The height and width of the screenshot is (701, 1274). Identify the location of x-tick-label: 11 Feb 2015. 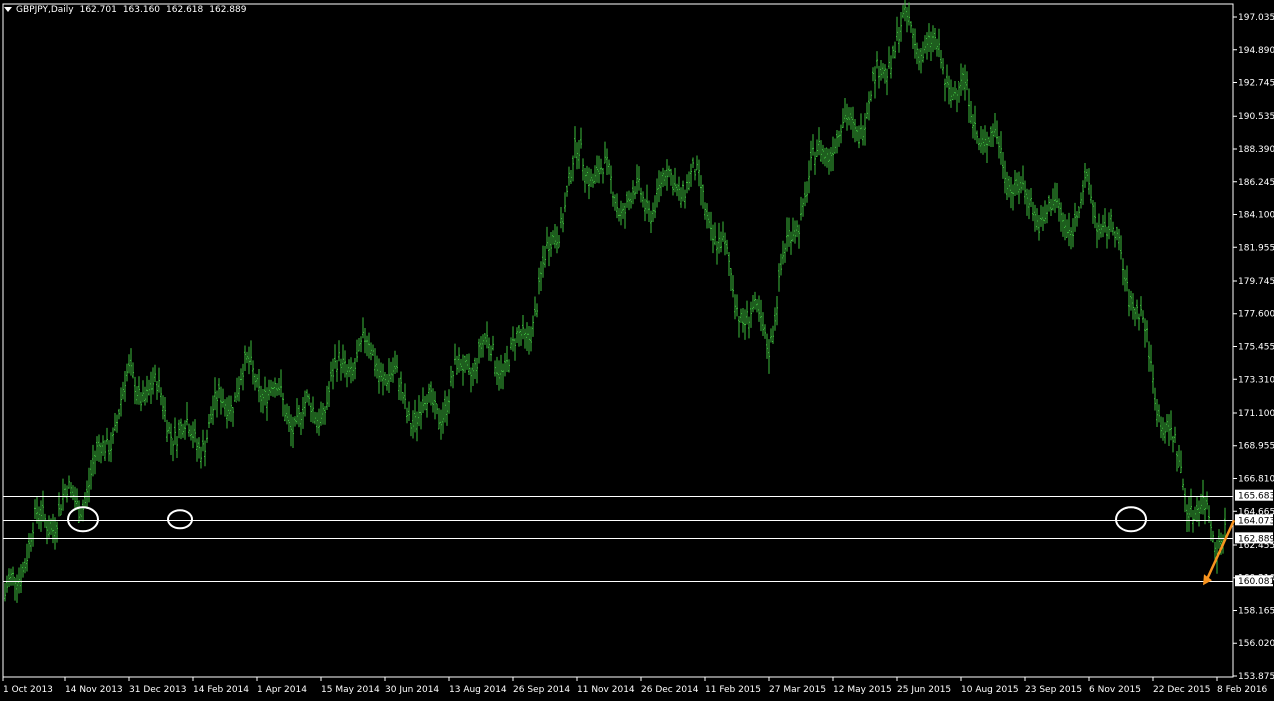
(733, 690).